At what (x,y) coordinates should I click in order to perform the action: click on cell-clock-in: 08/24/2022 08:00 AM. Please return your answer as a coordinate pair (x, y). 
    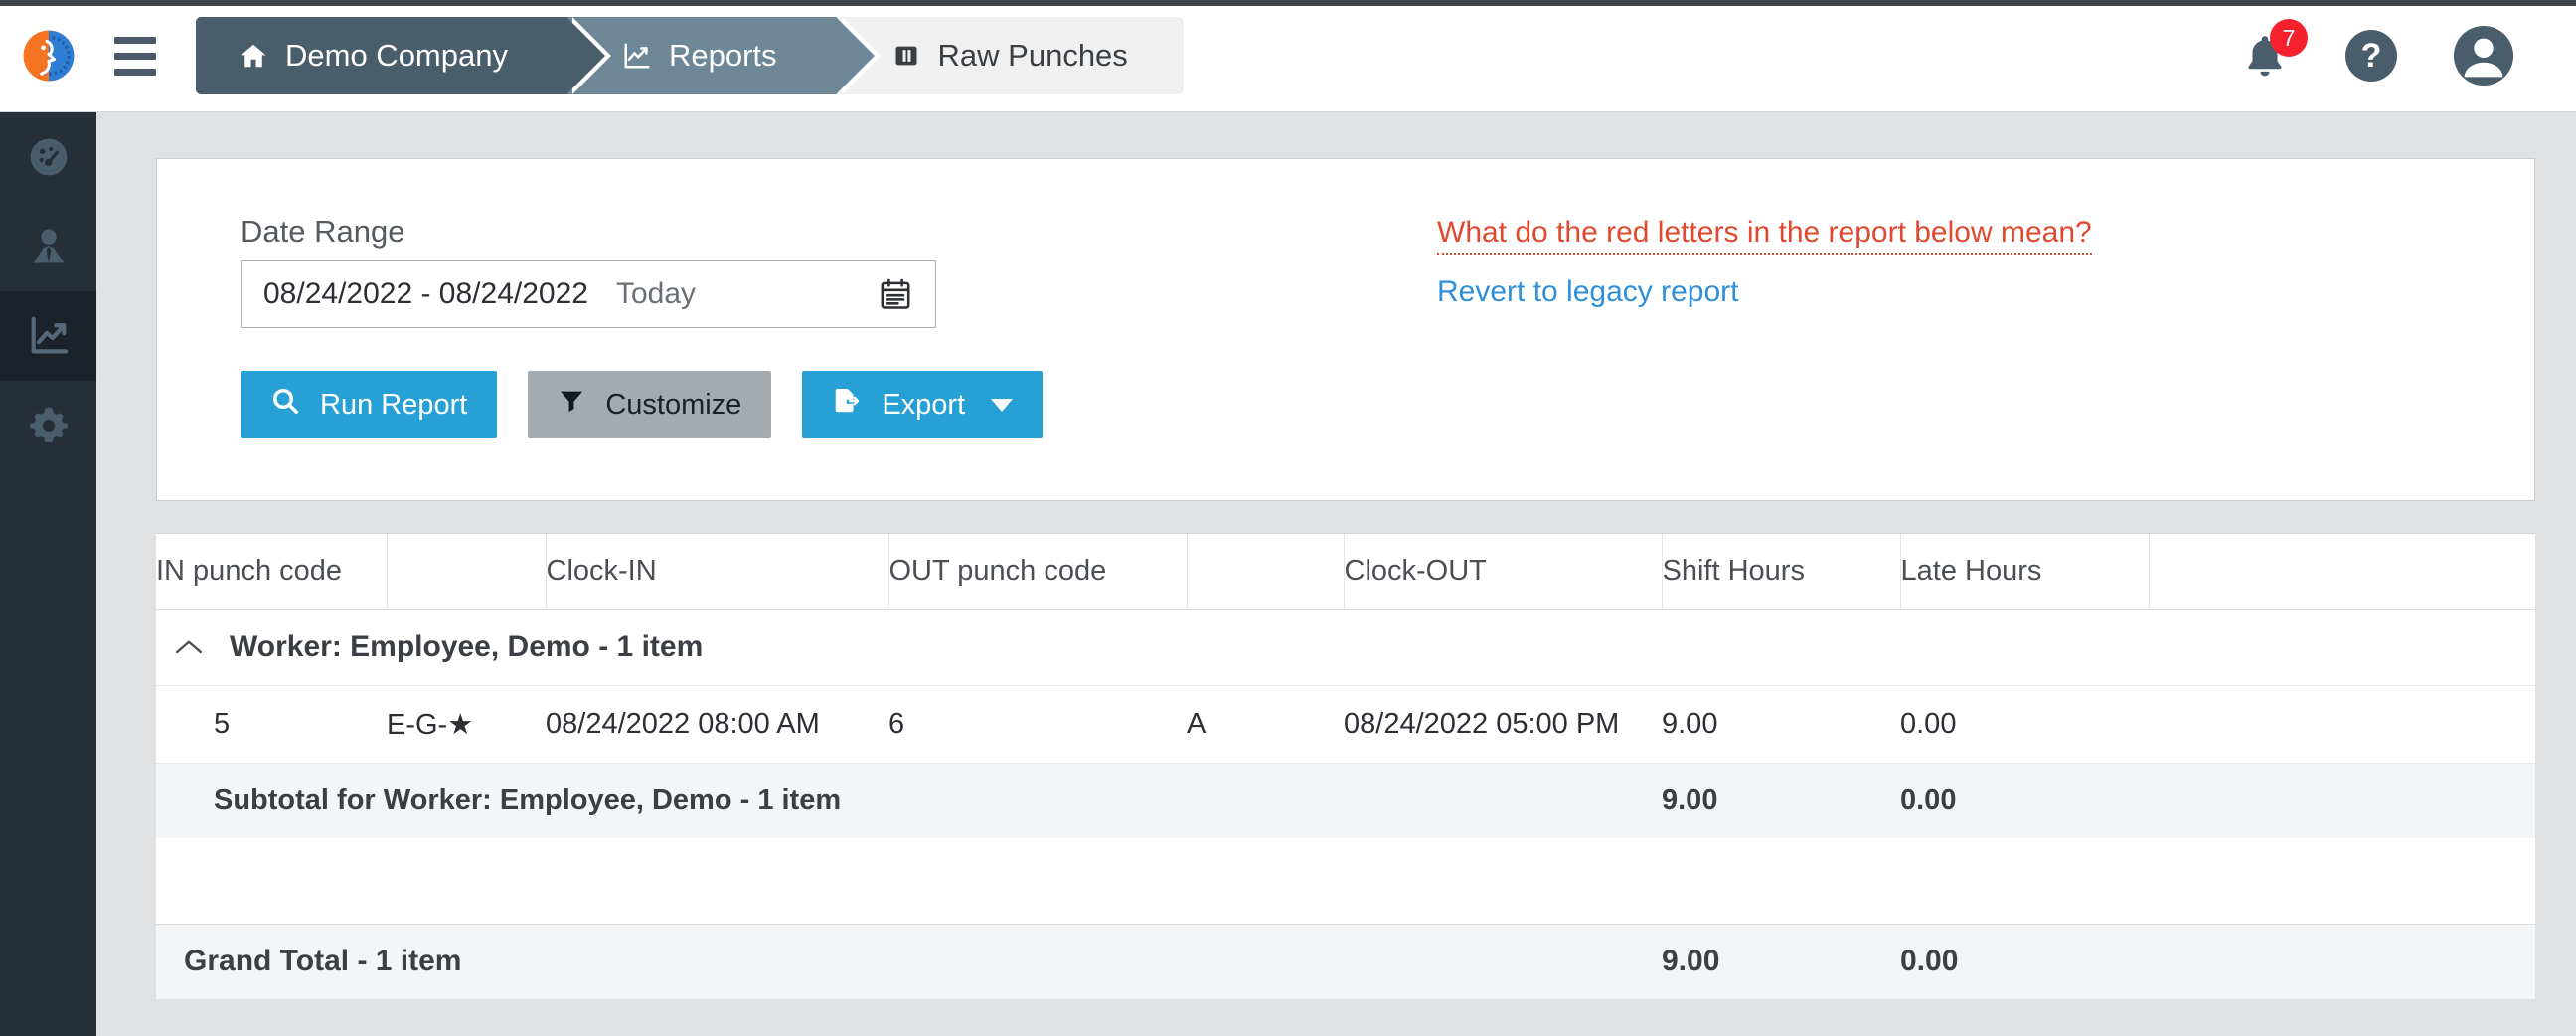
    Looking at the image, I should click on (717, 725).